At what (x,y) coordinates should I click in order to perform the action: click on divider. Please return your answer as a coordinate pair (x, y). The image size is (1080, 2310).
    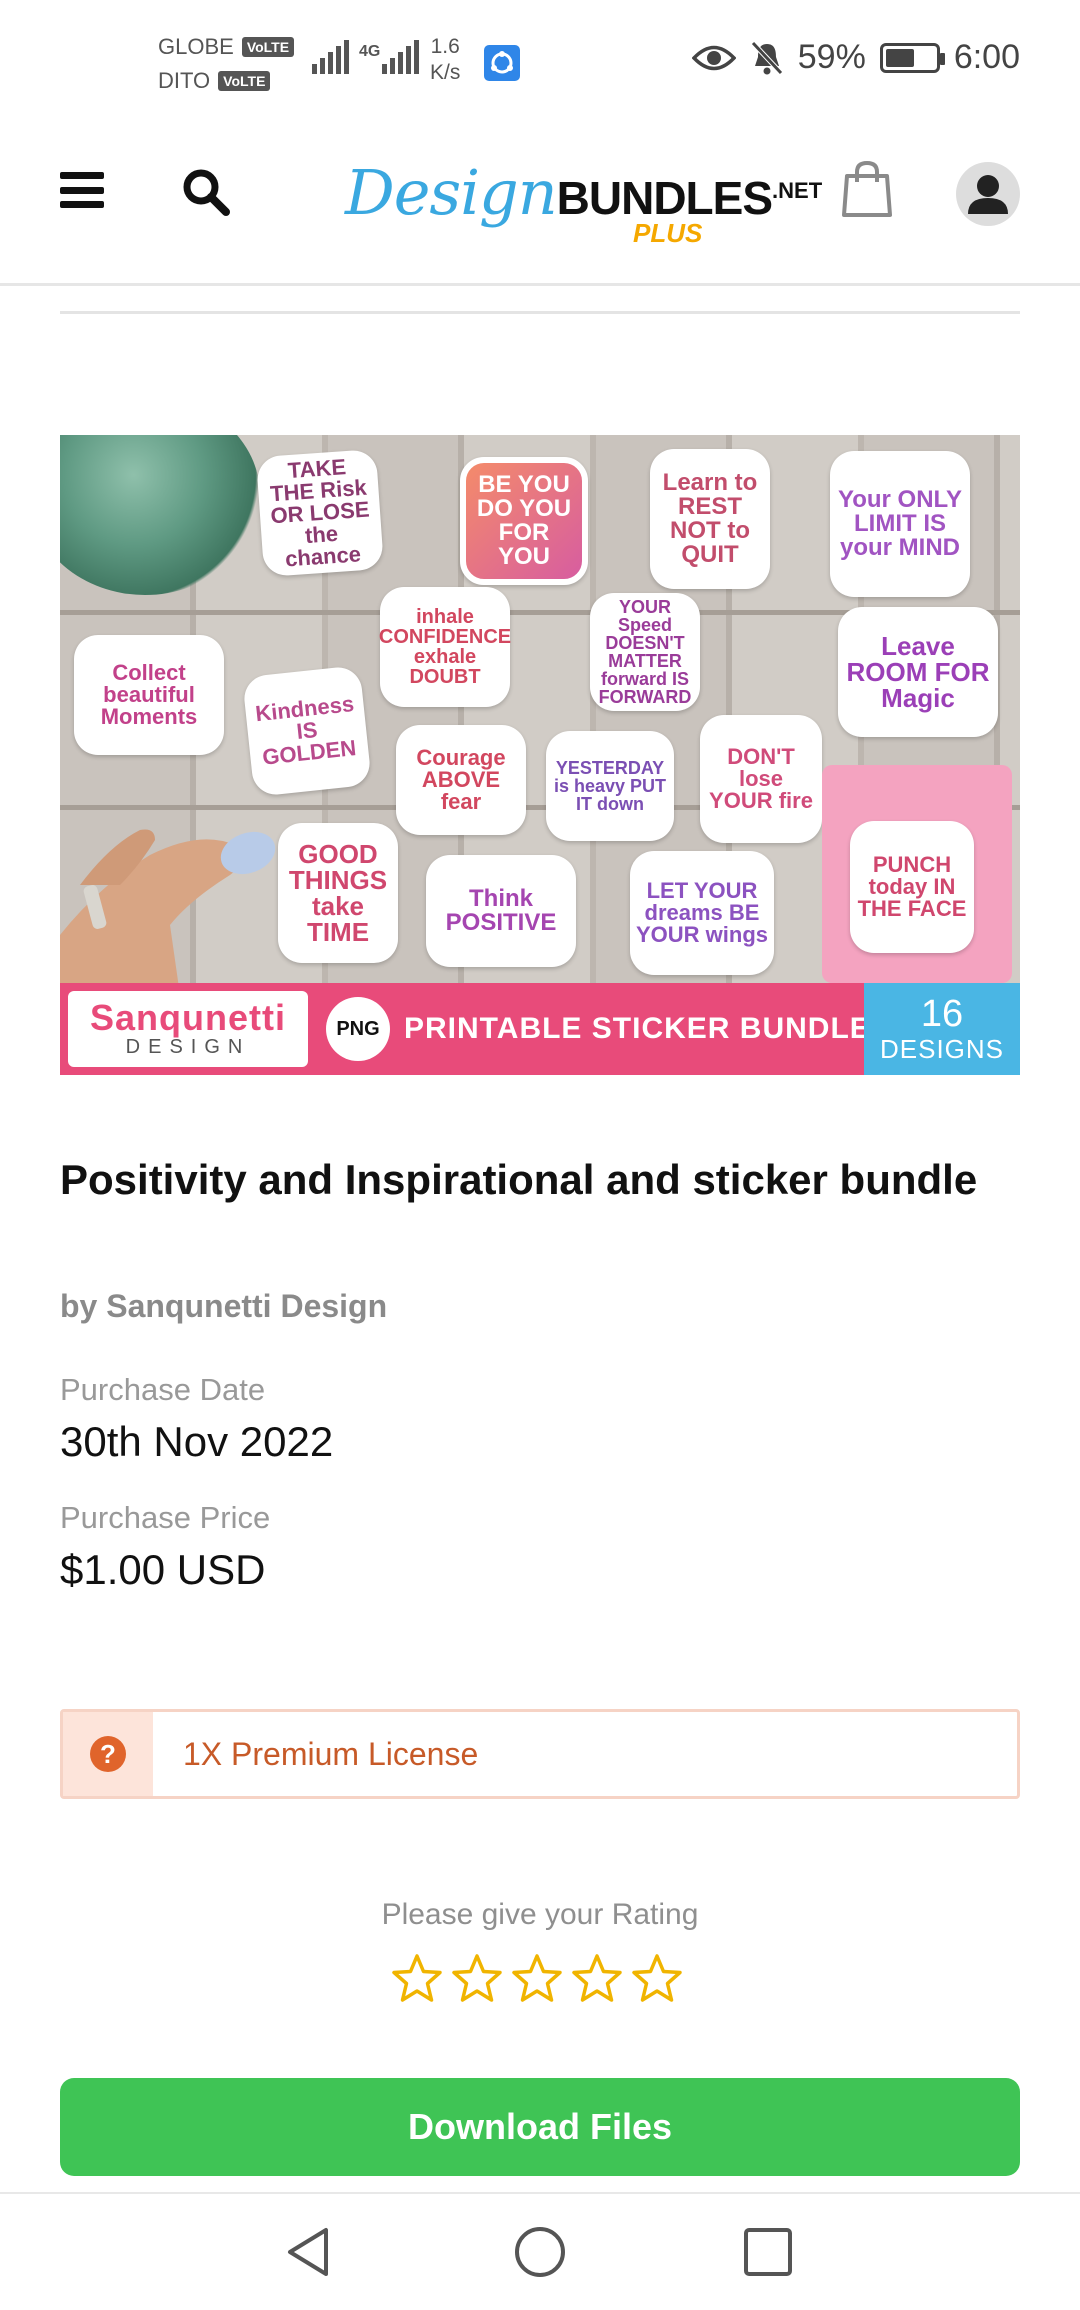
    Looking at the image, I should click on (540, 312).